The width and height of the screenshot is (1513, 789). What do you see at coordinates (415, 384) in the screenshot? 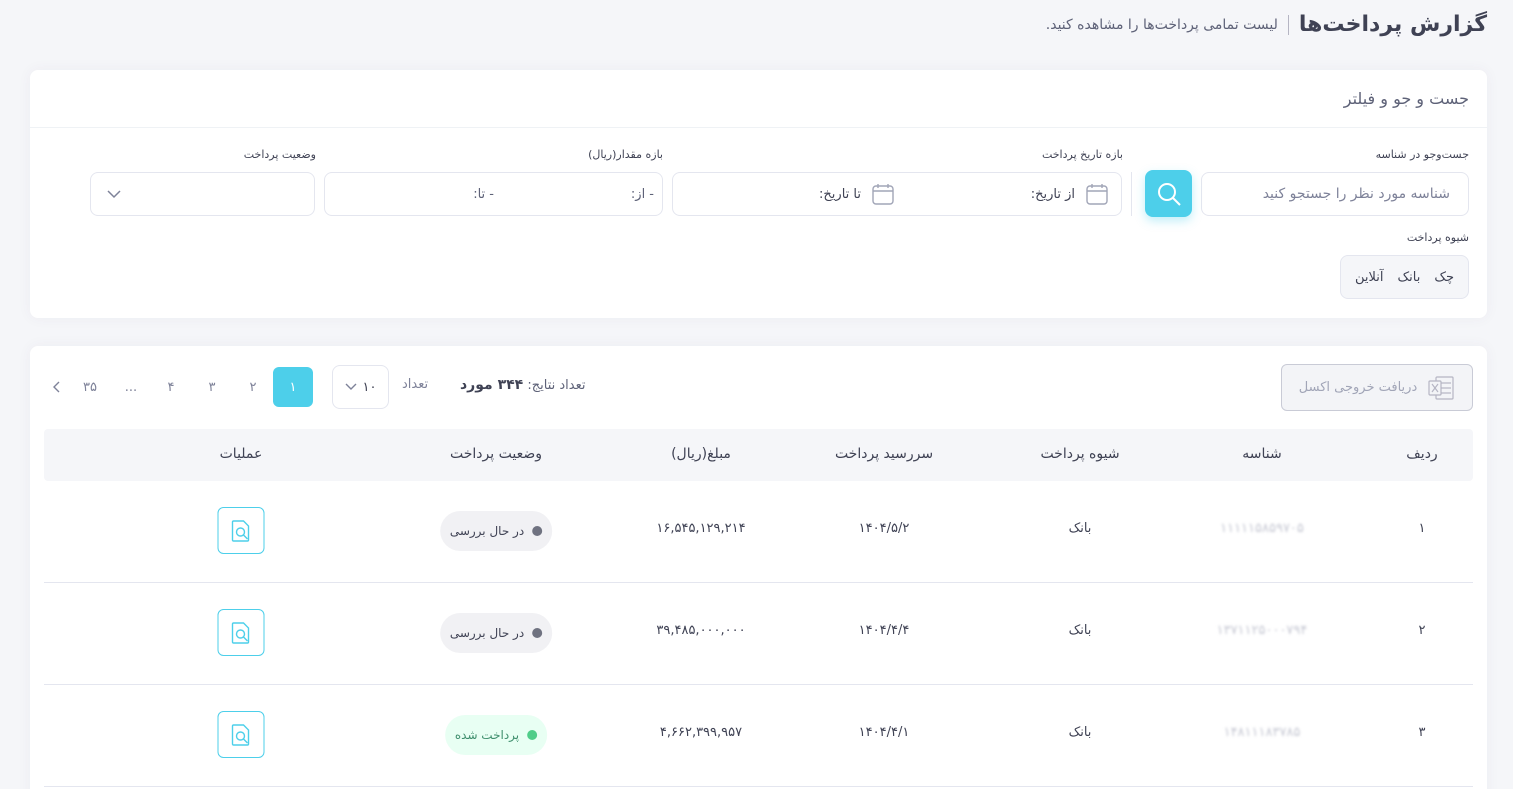
I see `page-size-label: تعداد` at bounding box center [415, 384].